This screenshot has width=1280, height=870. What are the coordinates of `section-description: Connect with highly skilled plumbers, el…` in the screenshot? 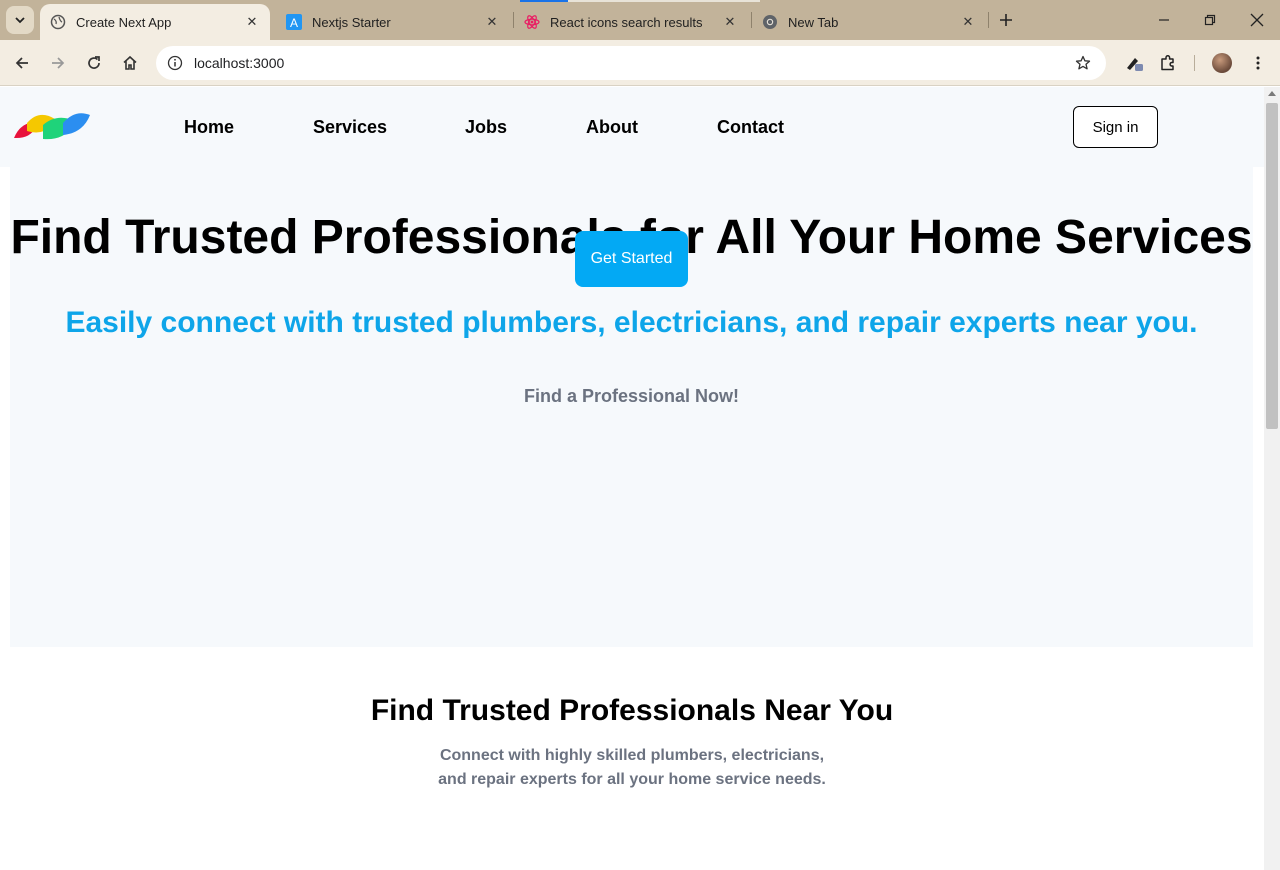 It's located at (632, 768).